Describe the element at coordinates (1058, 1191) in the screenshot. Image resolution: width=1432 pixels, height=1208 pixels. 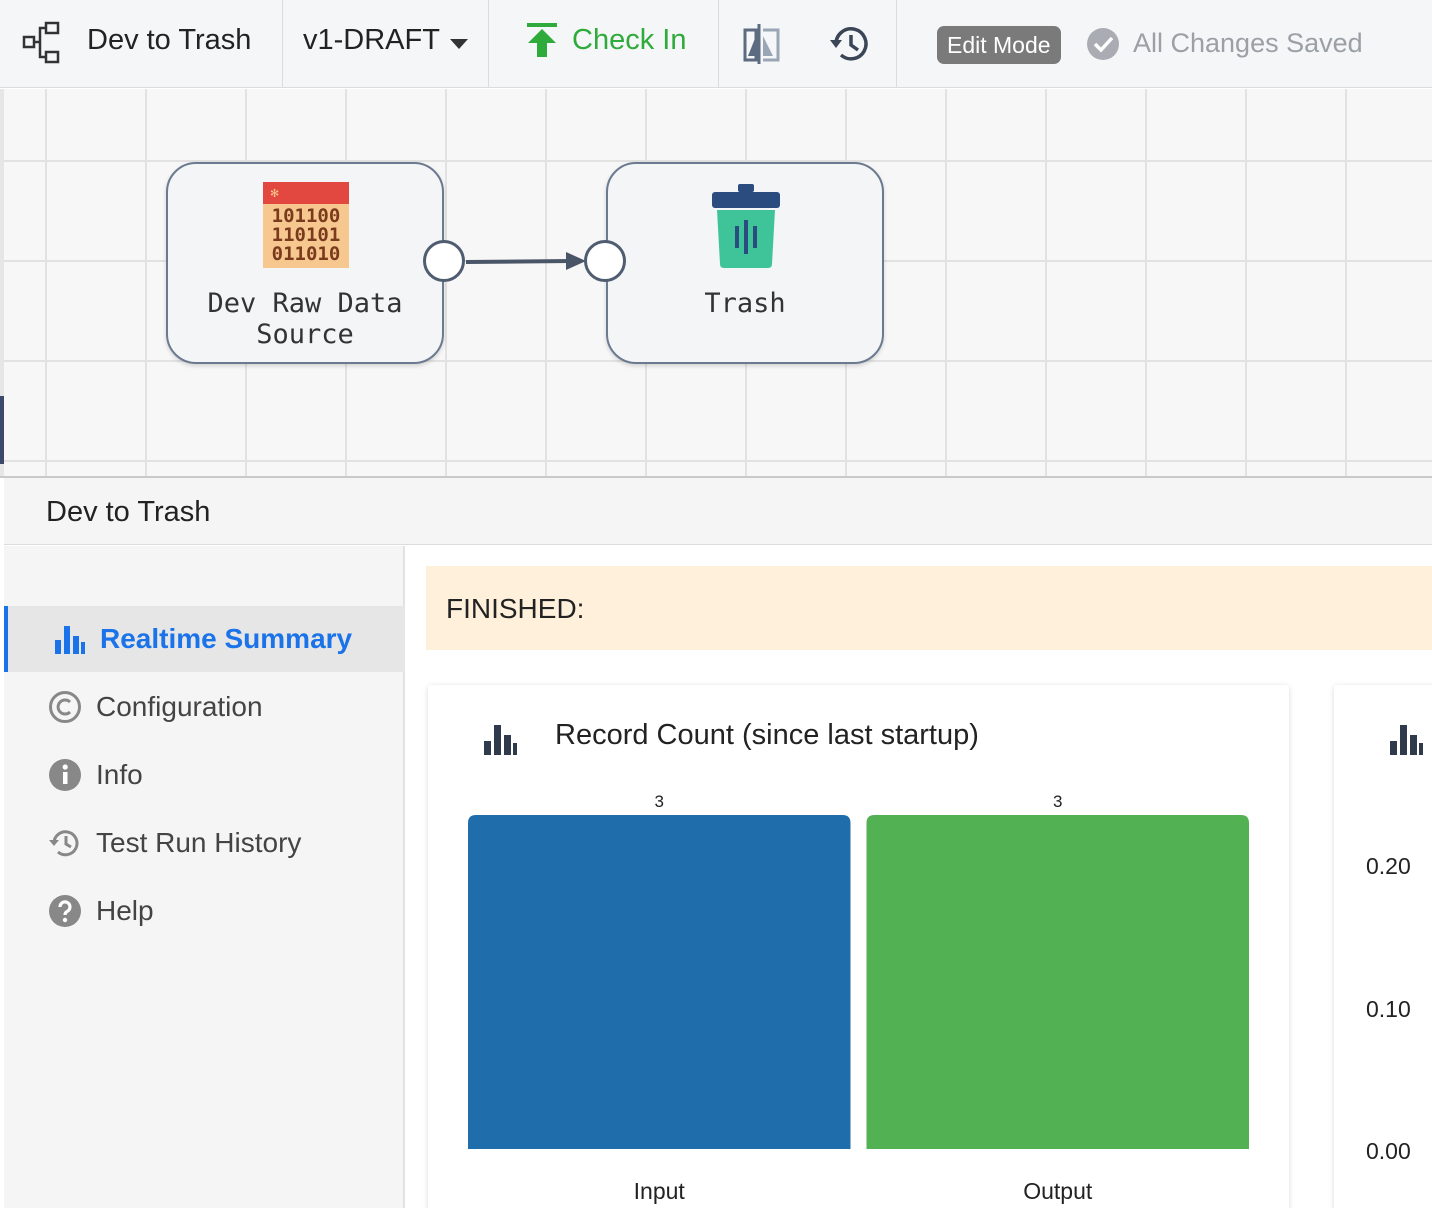
I see `x-category-label: Output` at that location.